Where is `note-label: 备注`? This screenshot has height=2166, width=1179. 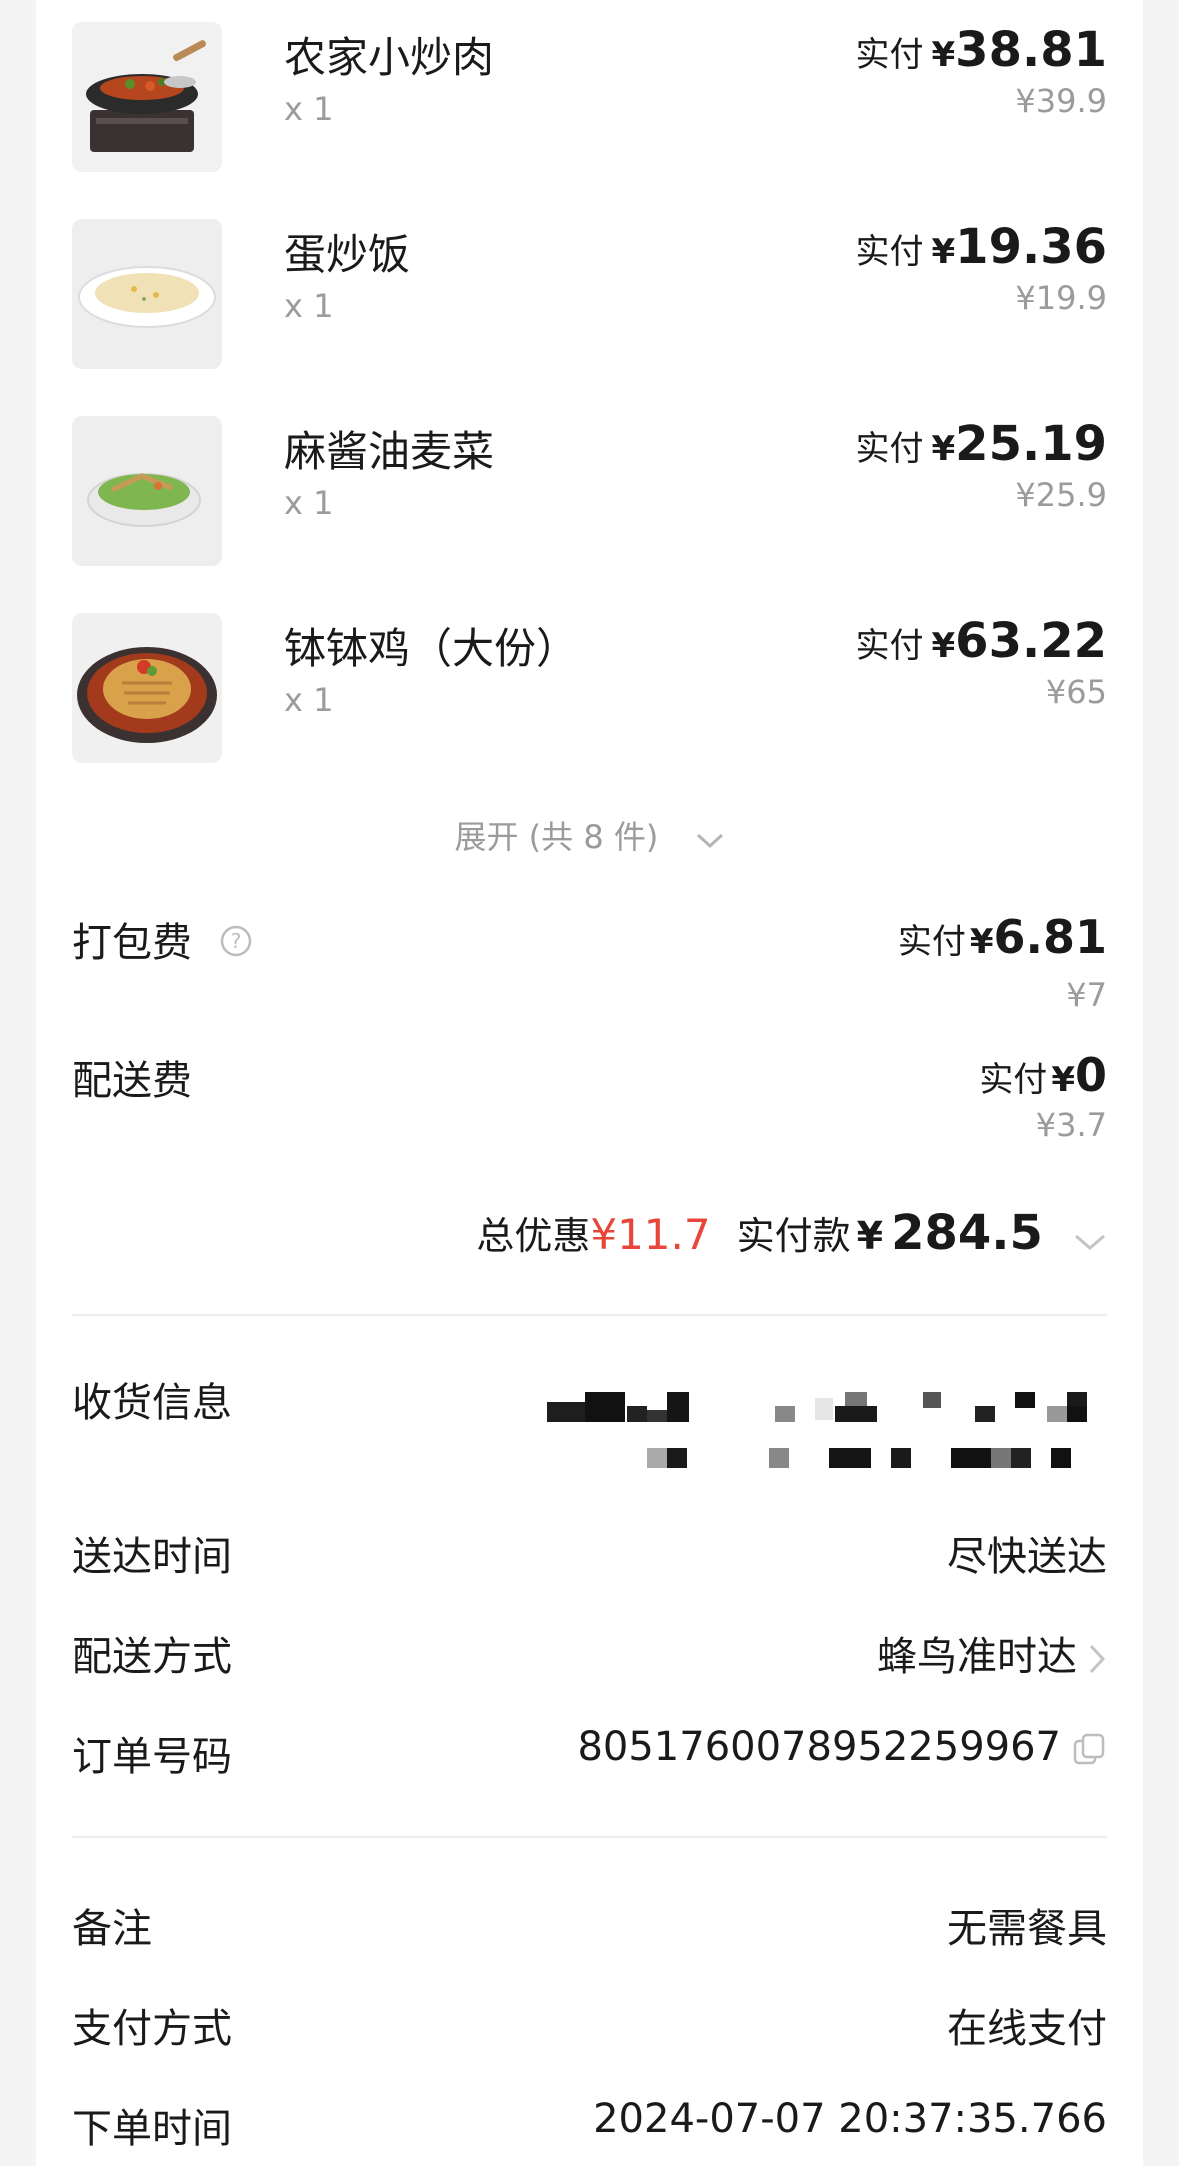
note-label: 备注 is located at coordinates (112, 1929).